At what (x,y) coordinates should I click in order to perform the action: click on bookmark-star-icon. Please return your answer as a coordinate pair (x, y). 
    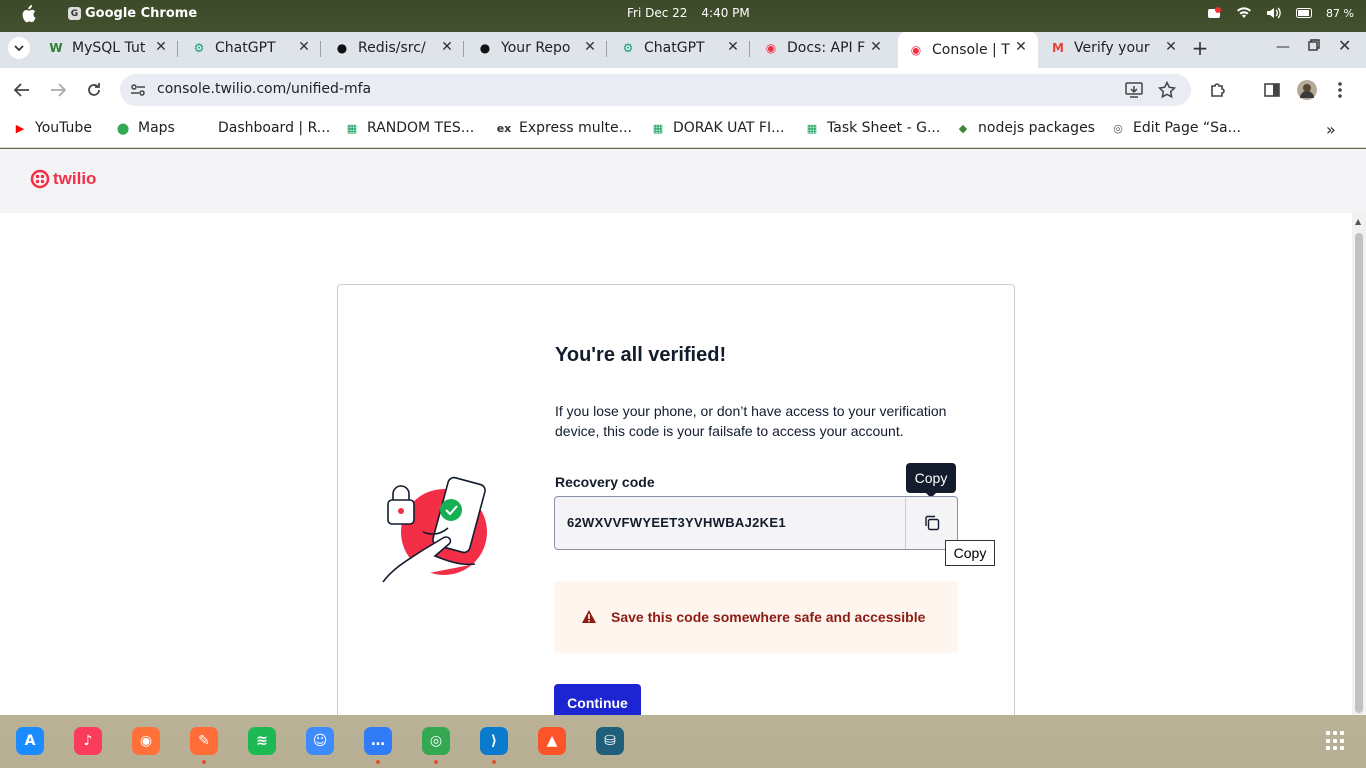
    Looking at the image, I should click on (1167, 90).